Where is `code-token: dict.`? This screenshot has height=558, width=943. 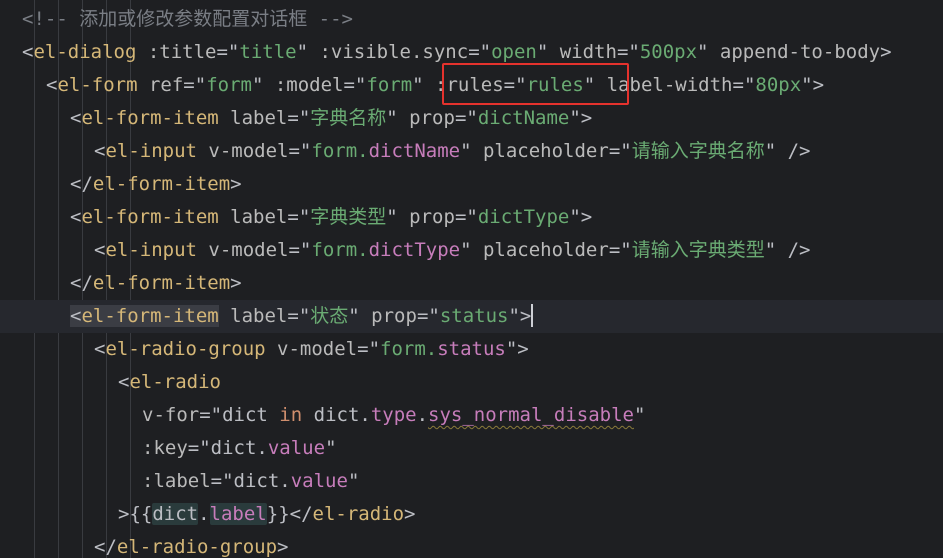 code-token: dict. is located at coordinates (239, 448).